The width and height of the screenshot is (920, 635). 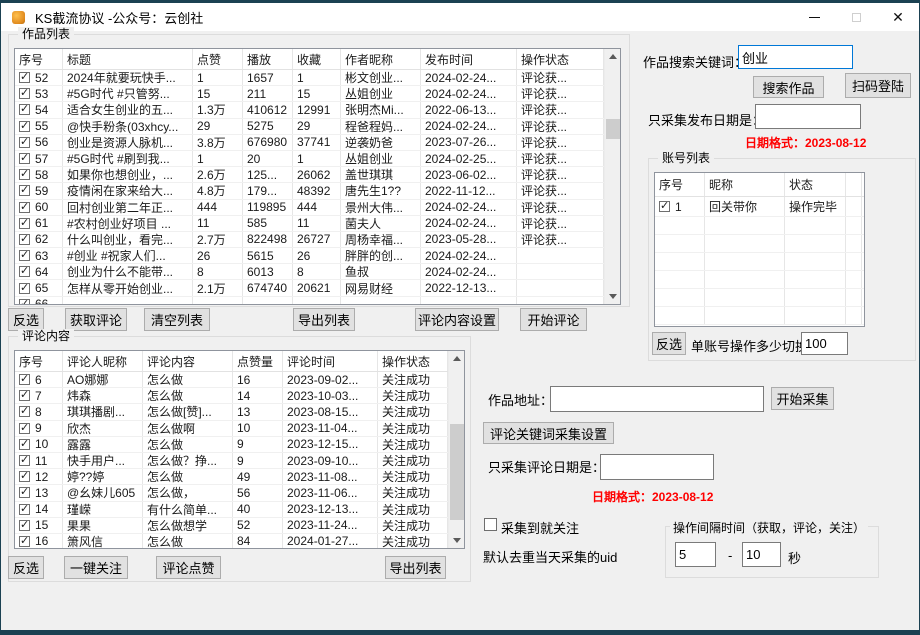 I want to click on table-row: 15果果怎么做想学522023-11-24...关注成功, so click(x=231, y=525).